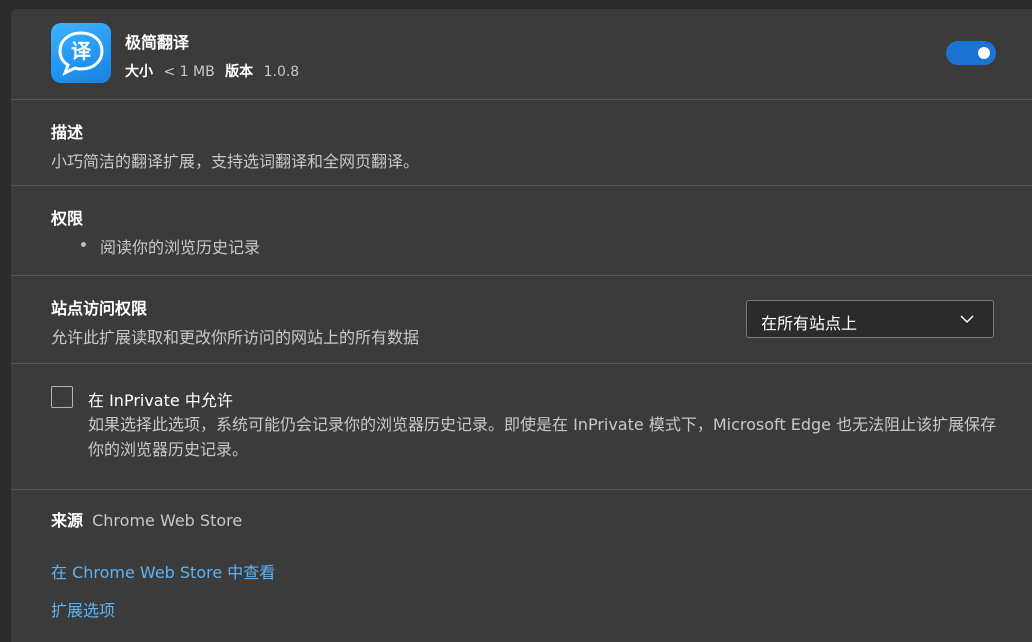 The width and height of the screenshot is (1032, 642). I want to click on description-section: 描述 小巧简洁的翻译扩展，支持选词翻译和全网页翻译。, so click(521, 143).